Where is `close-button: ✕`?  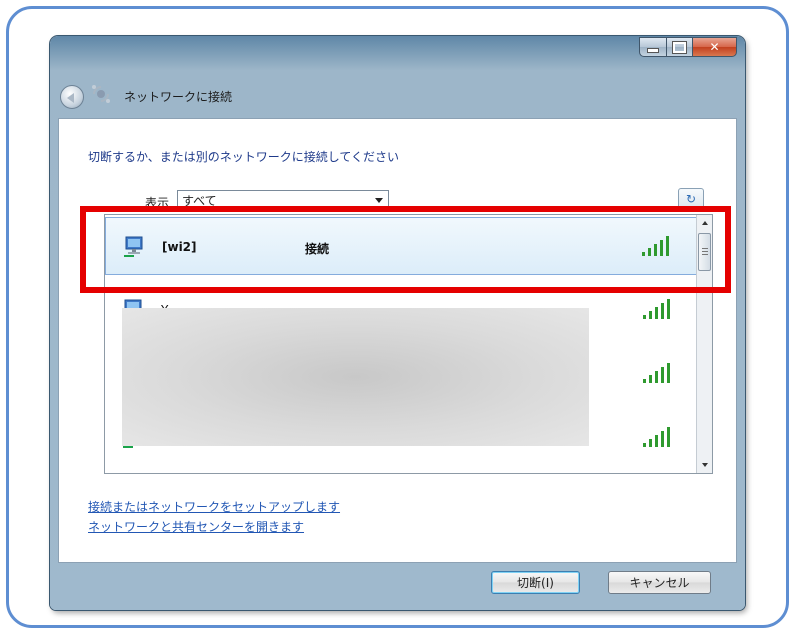 close-button: ✕ is located at coordinates (715, 47).